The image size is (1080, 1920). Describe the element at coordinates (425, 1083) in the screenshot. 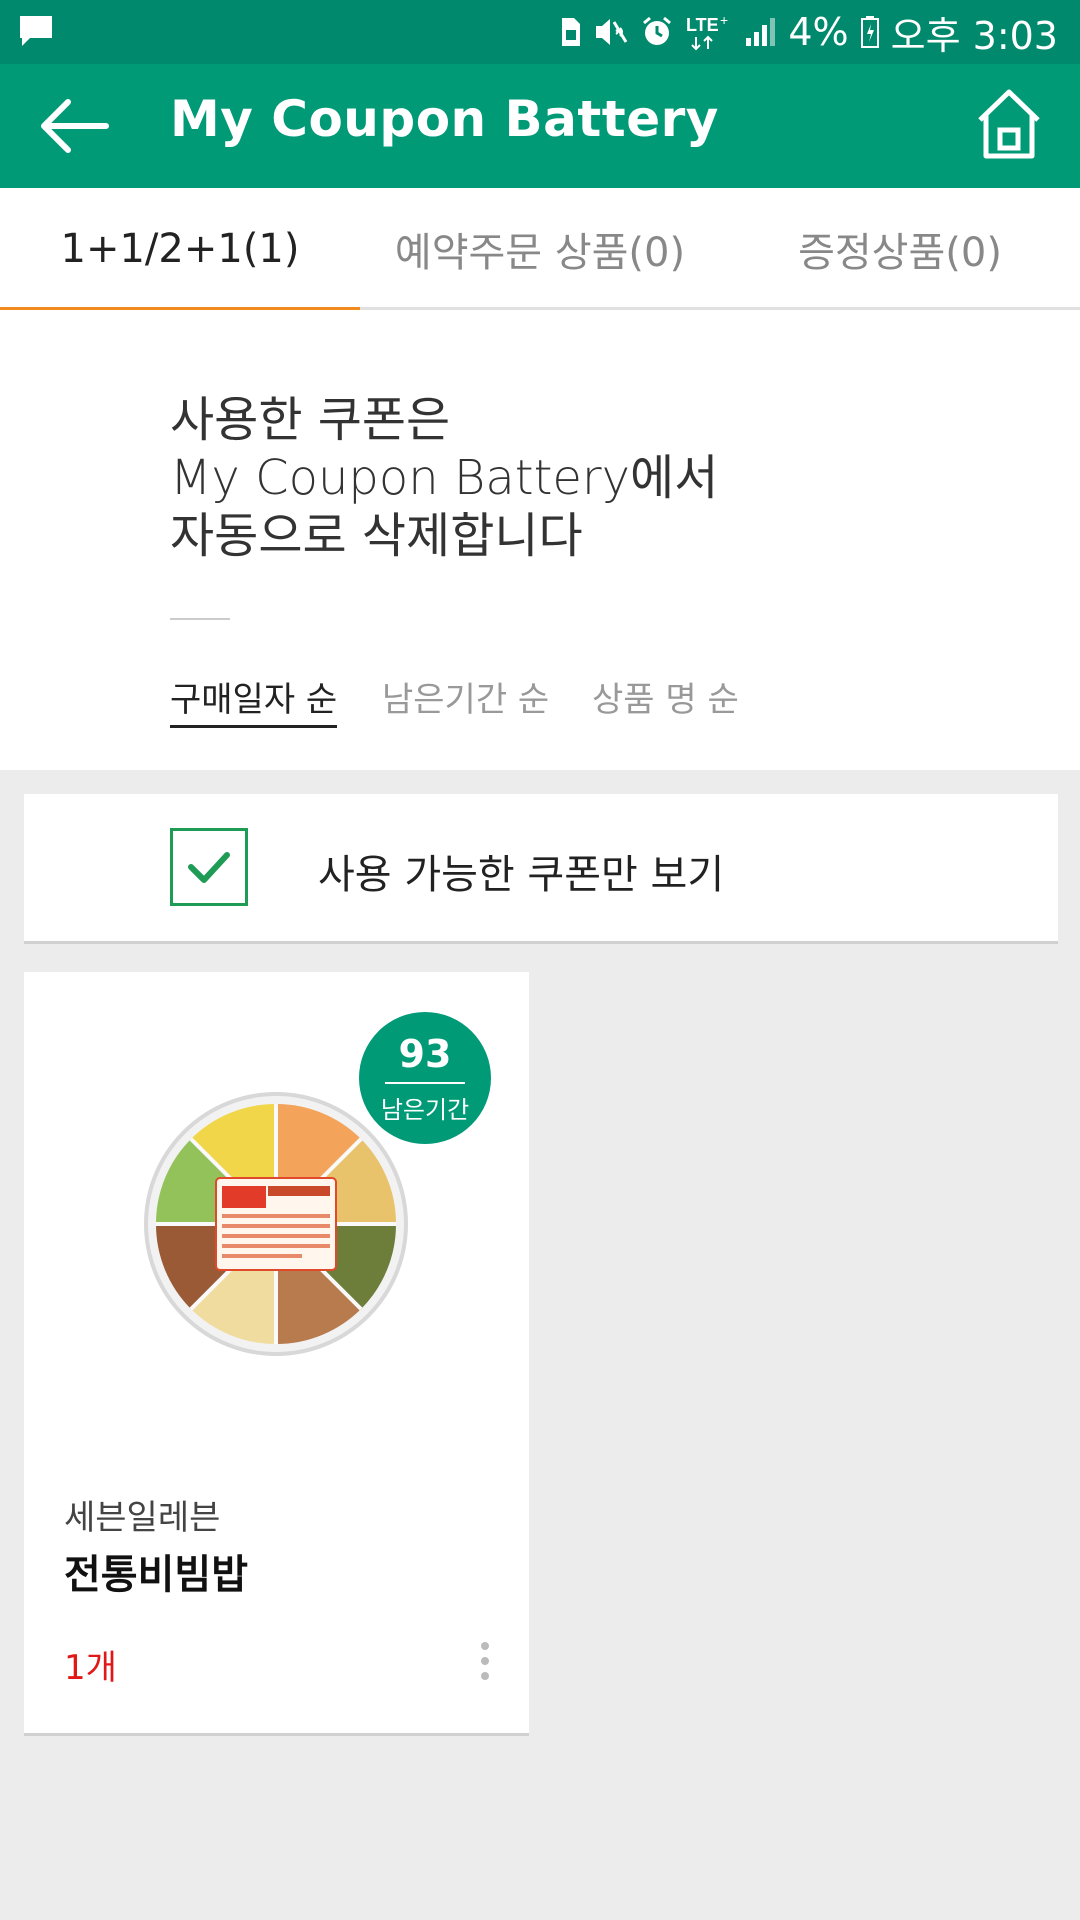

I see `badge-divider` at that location.